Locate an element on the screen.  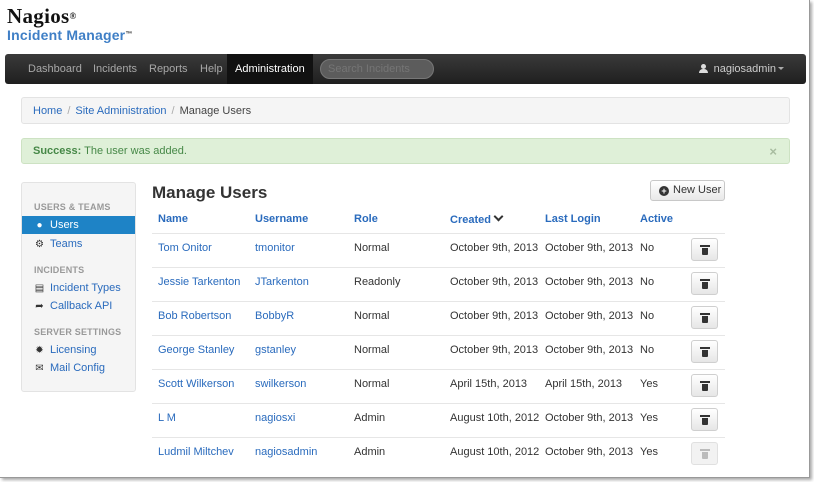
sidebar-item-incident-types: ▤ Incident Types is located at coordinates (78, 288).